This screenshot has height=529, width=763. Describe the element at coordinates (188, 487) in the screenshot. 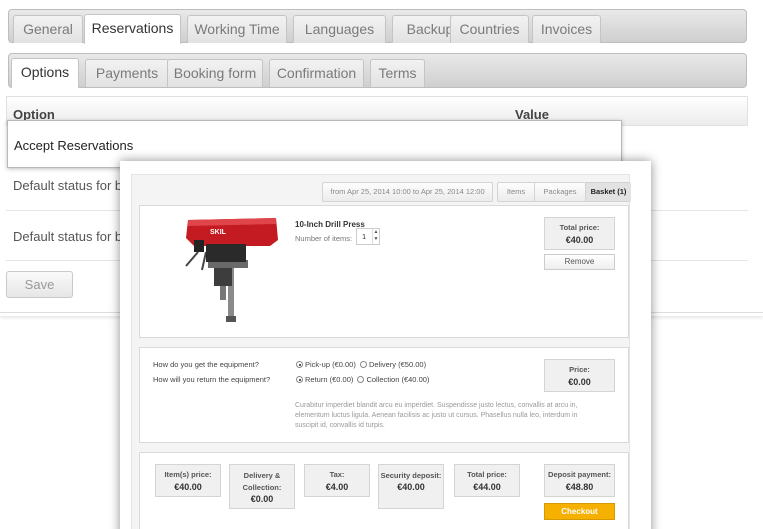

I see `items-price-value: €40.00` at that location.